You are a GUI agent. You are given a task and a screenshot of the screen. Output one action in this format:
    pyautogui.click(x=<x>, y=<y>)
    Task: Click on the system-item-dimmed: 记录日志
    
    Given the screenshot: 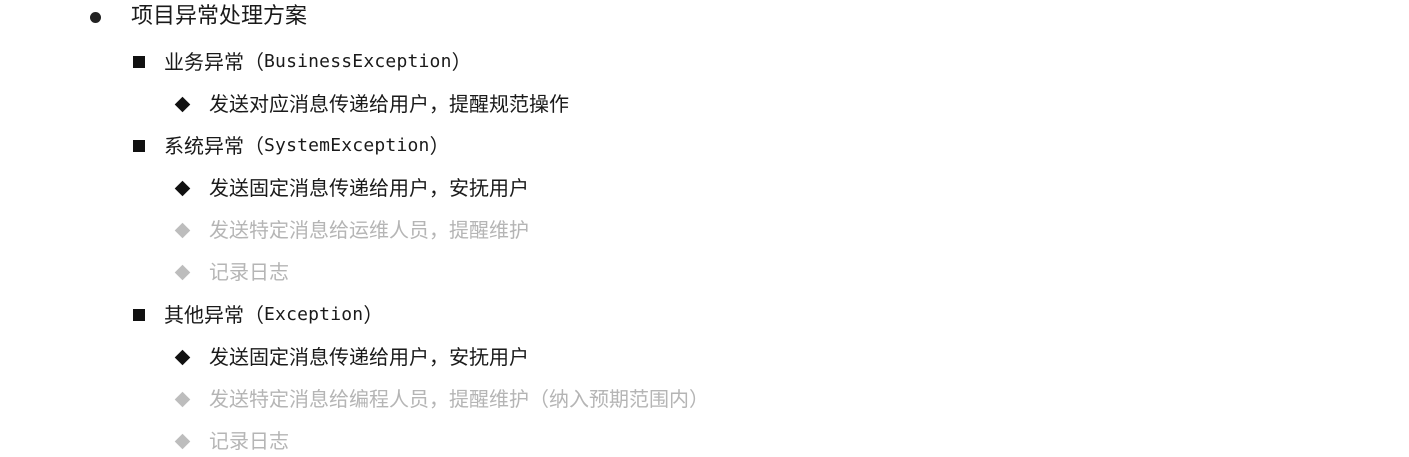 What is the action you would take?
    pyautogui.click(x=231, y=272)
    